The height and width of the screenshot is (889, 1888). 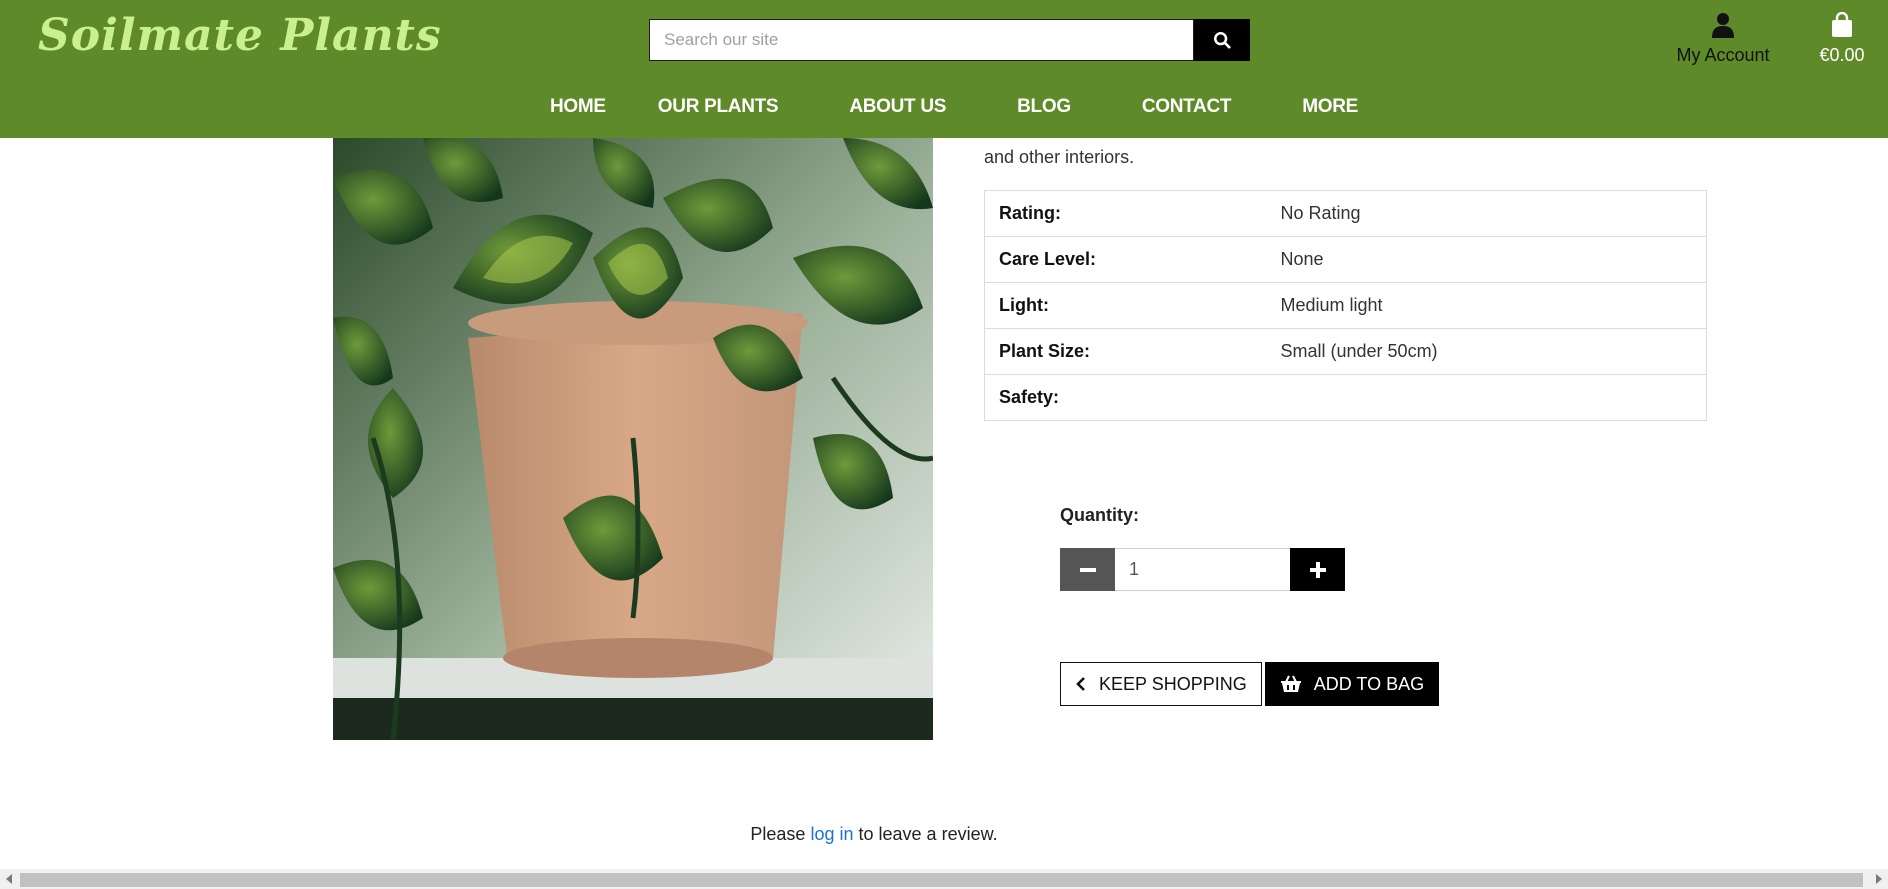 I want to click on search-button, so click(x=1222, y=40).